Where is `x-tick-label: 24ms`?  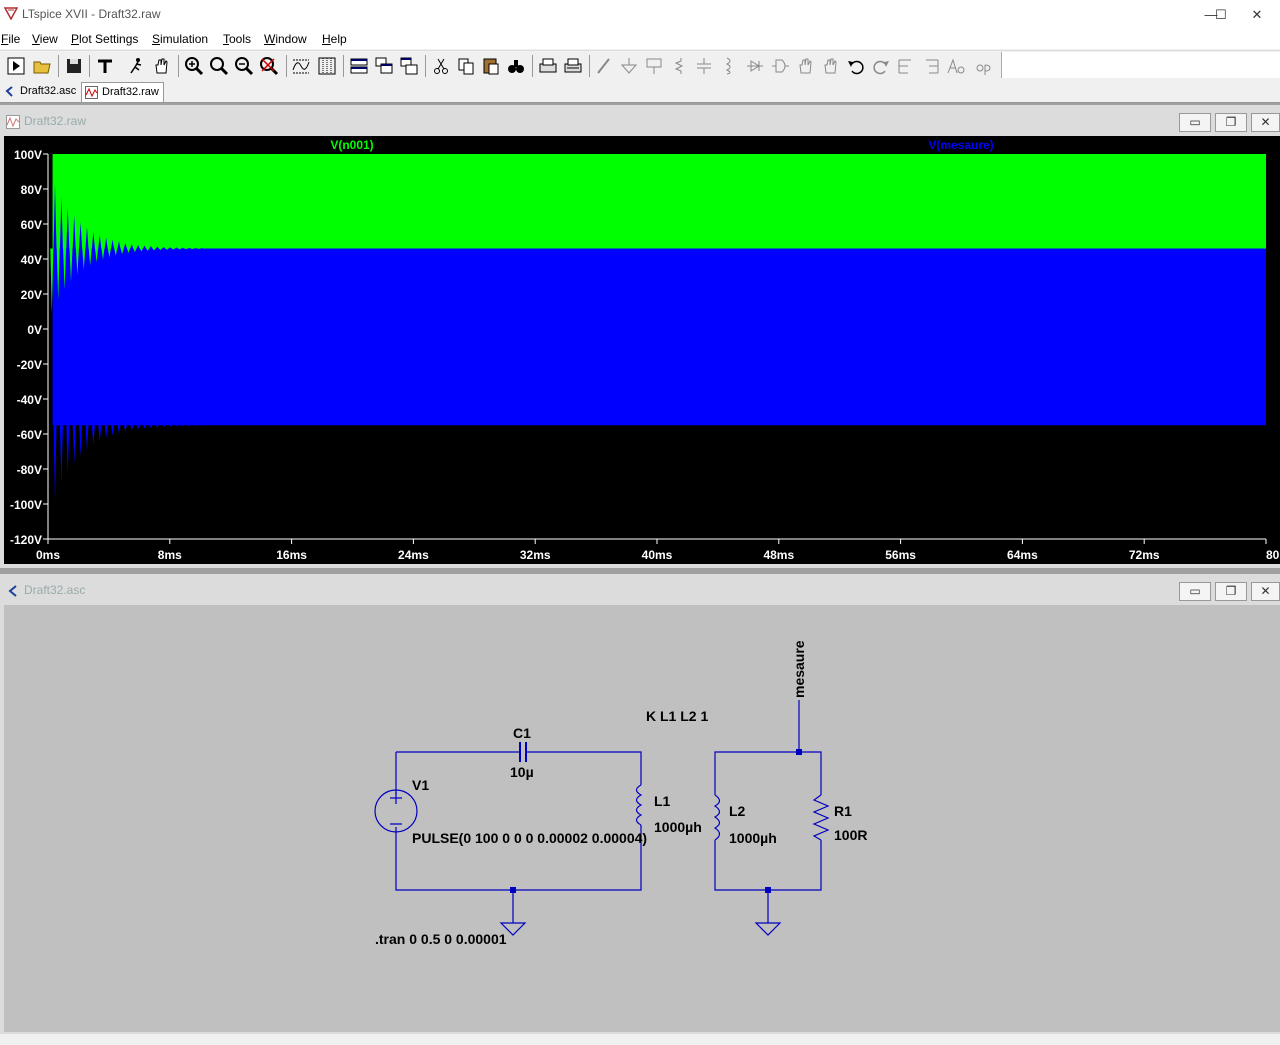 x-tick-label: 24ms is located at coordinates (413, 555).